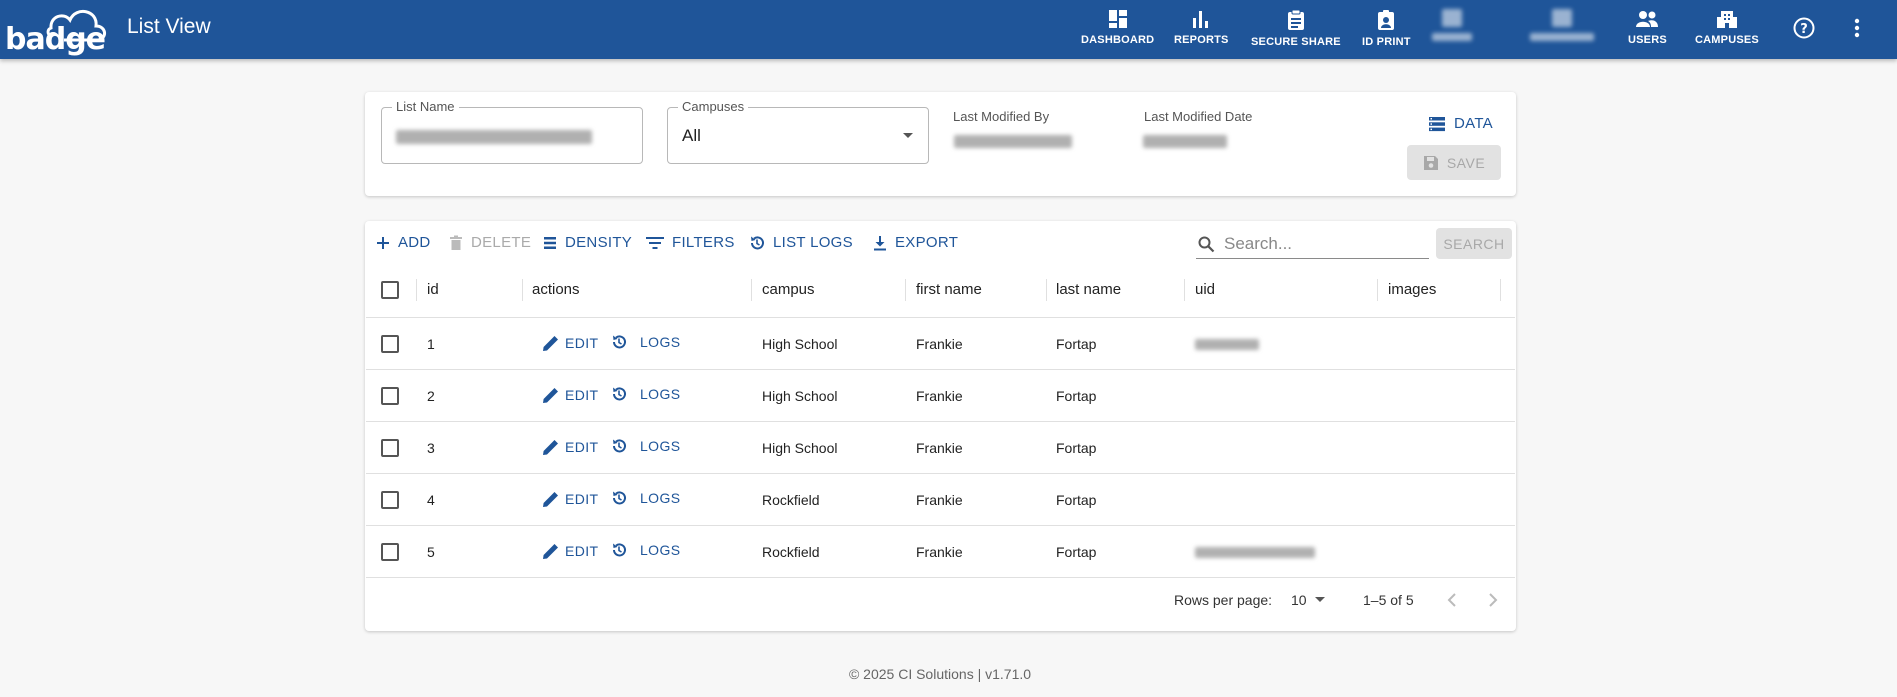 This screenshot has height=697, width=1897. I want to click on id-badge-icon, so click(1386, 20).